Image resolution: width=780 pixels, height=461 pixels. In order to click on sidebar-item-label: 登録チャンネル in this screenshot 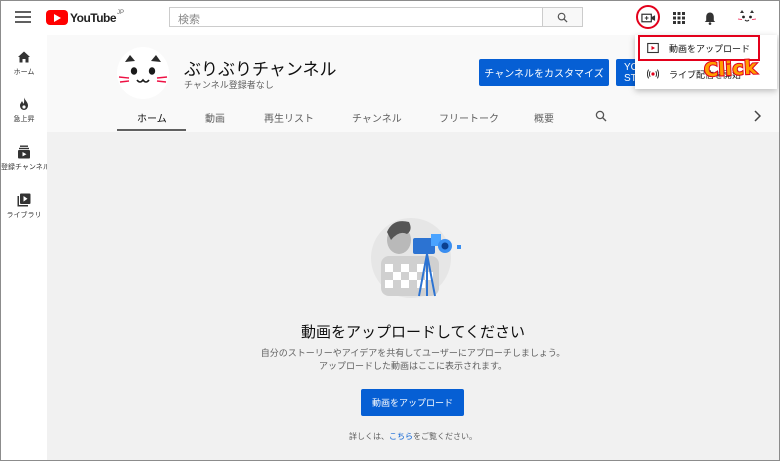, I will do `click(25, 167)`.